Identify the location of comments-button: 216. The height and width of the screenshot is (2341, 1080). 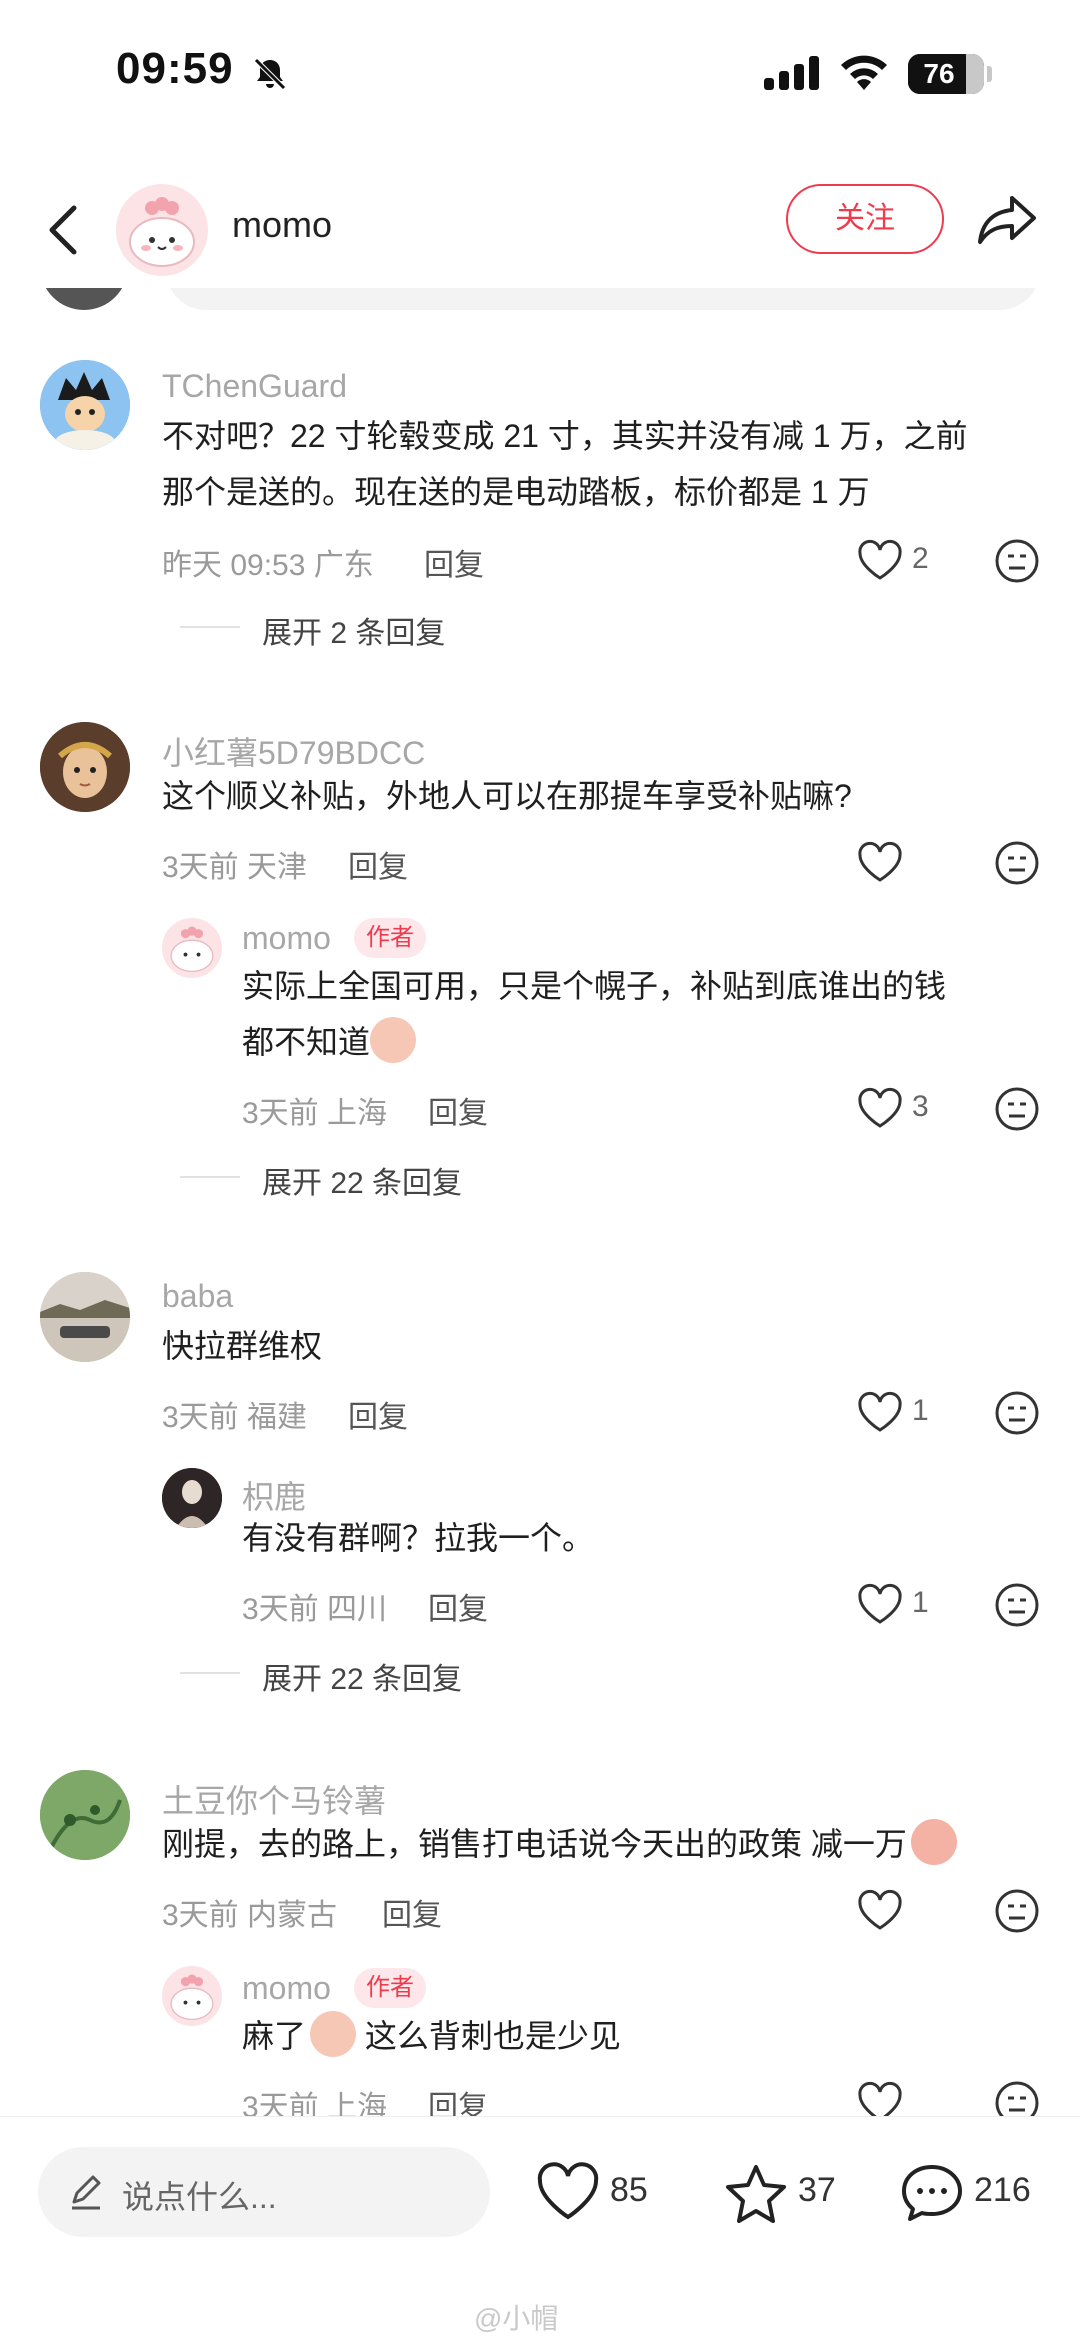
(975, 2192).